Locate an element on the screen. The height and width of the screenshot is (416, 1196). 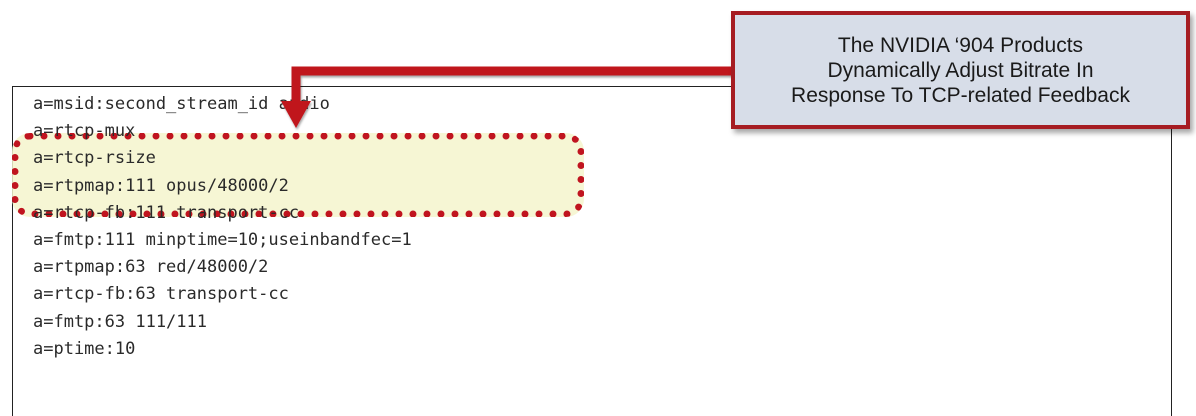
code-line: a=fmtp:111 minptime=10;useinbandfec=1 is located at coordinates (222, 239).